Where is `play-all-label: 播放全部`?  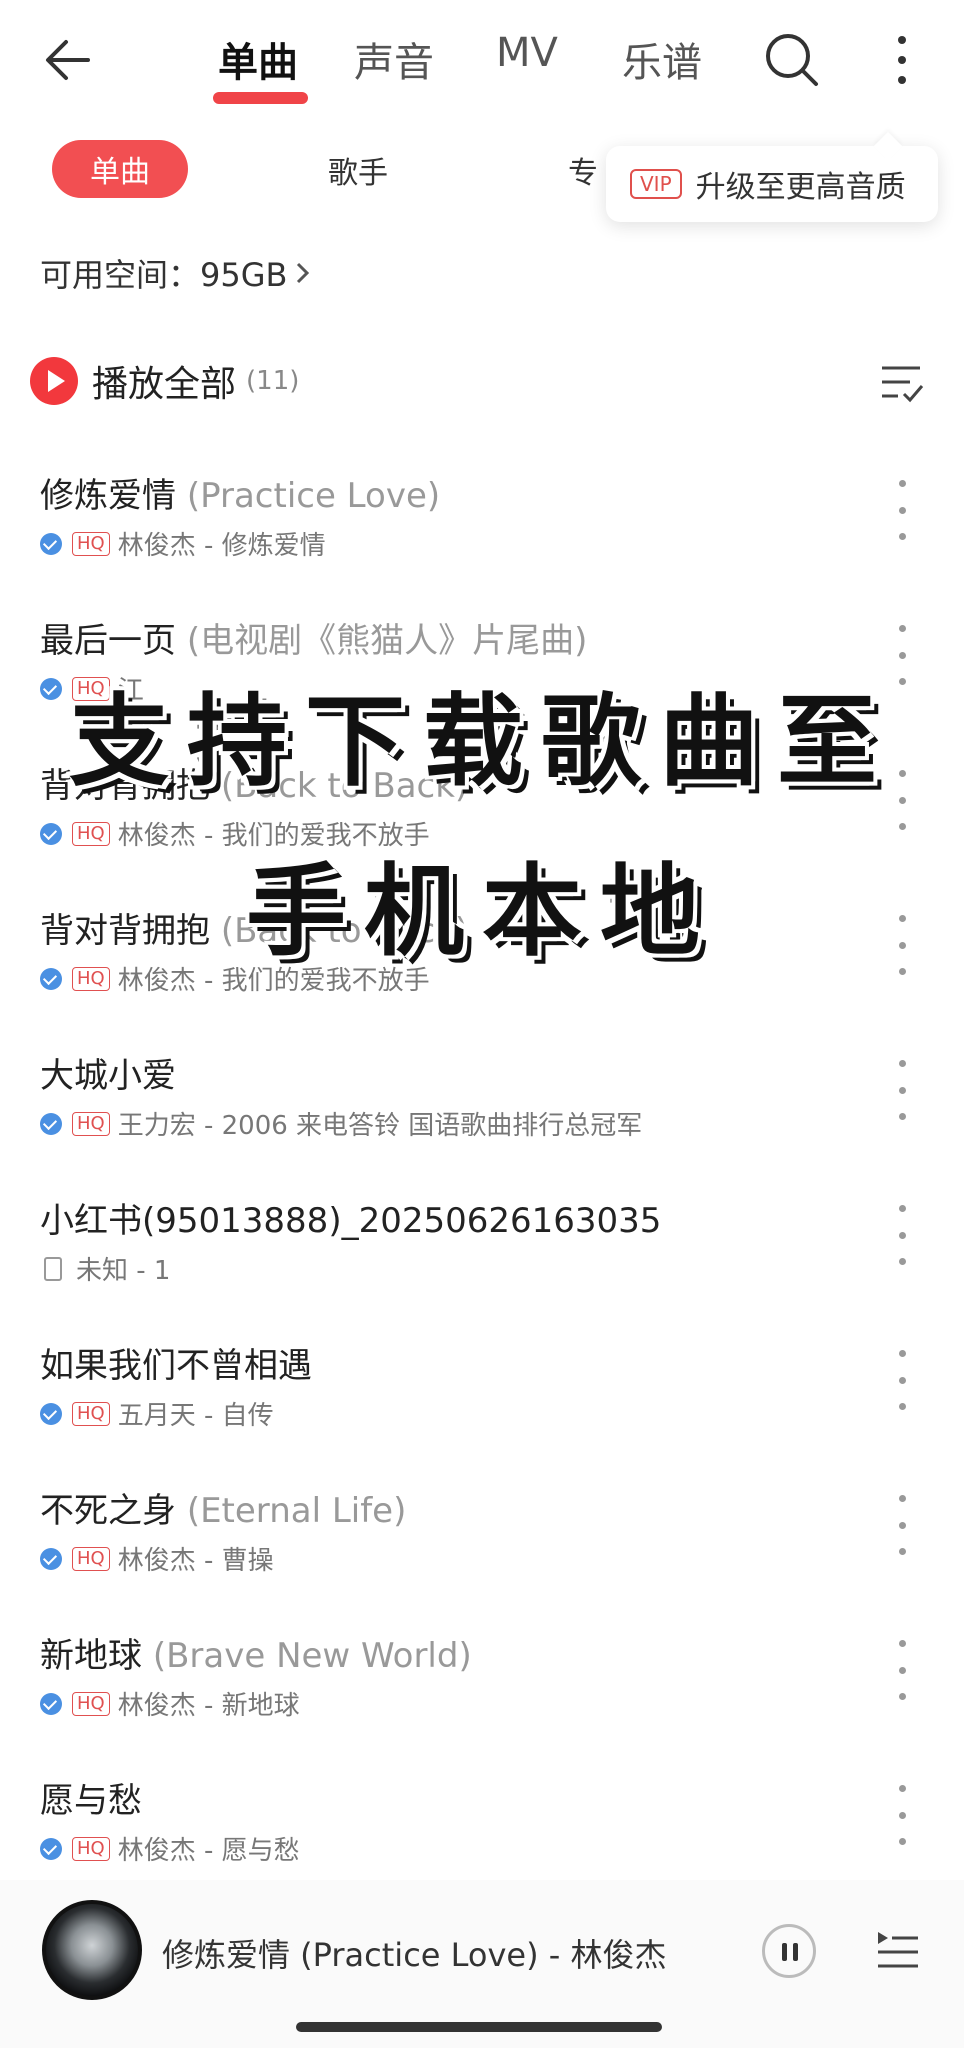
play-all-label: 播放全部 is located at coordinates (164, 384).